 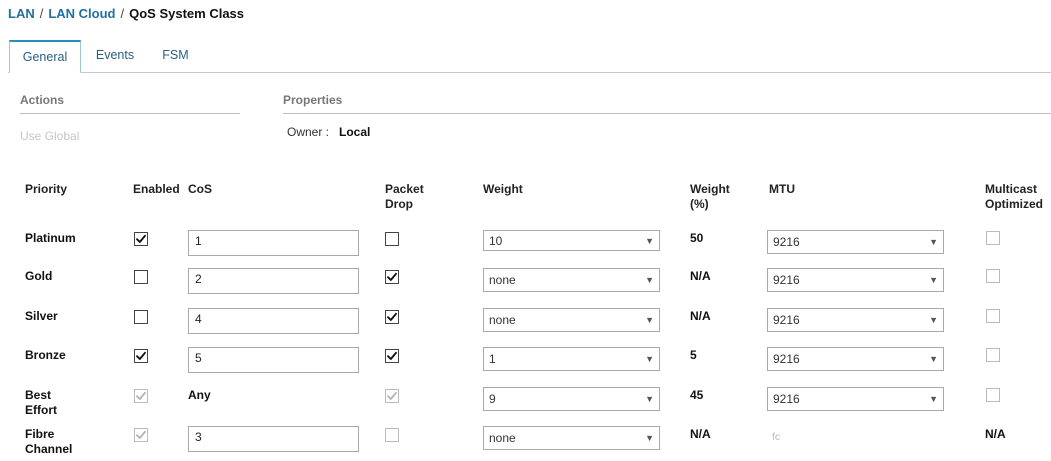 What do you see at coordinates (156, 189) in the screenshot?
I see `header-enabled: Enabled` at bounding box center [156, 189].